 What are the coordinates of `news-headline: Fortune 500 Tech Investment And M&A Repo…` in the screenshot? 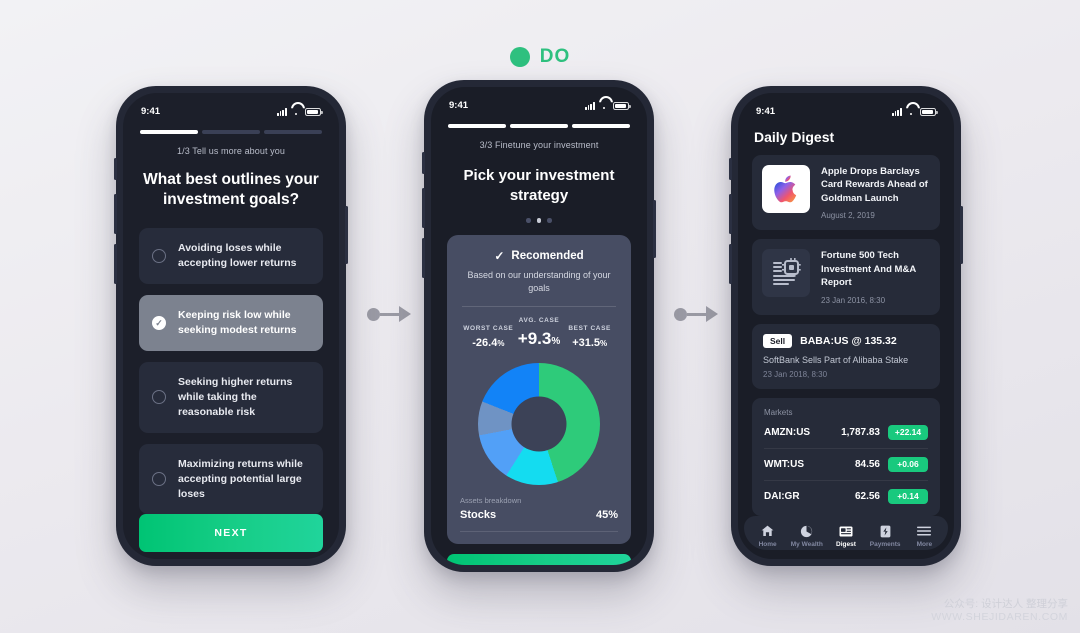 It's located at (868, 269).